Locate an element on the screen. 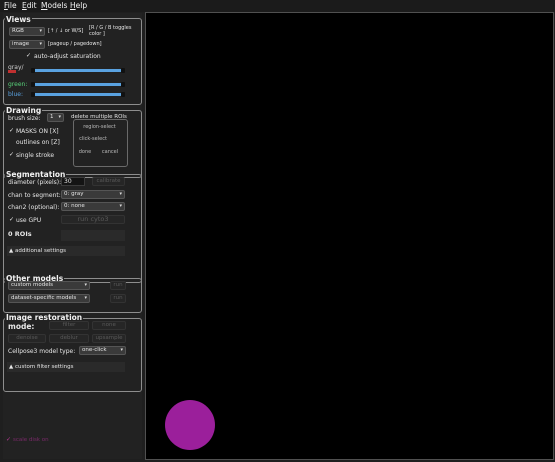  menu-models: Models is located at coordinates (54, 5).